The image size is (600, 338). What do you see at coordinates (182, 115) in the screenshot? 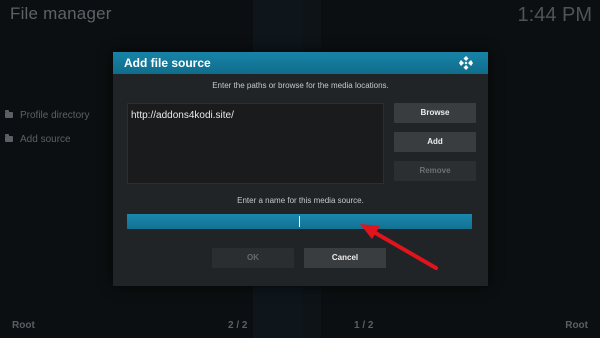
I see `path-list-item: http://addons4kodi.site/` at bounding box center [182, 115].